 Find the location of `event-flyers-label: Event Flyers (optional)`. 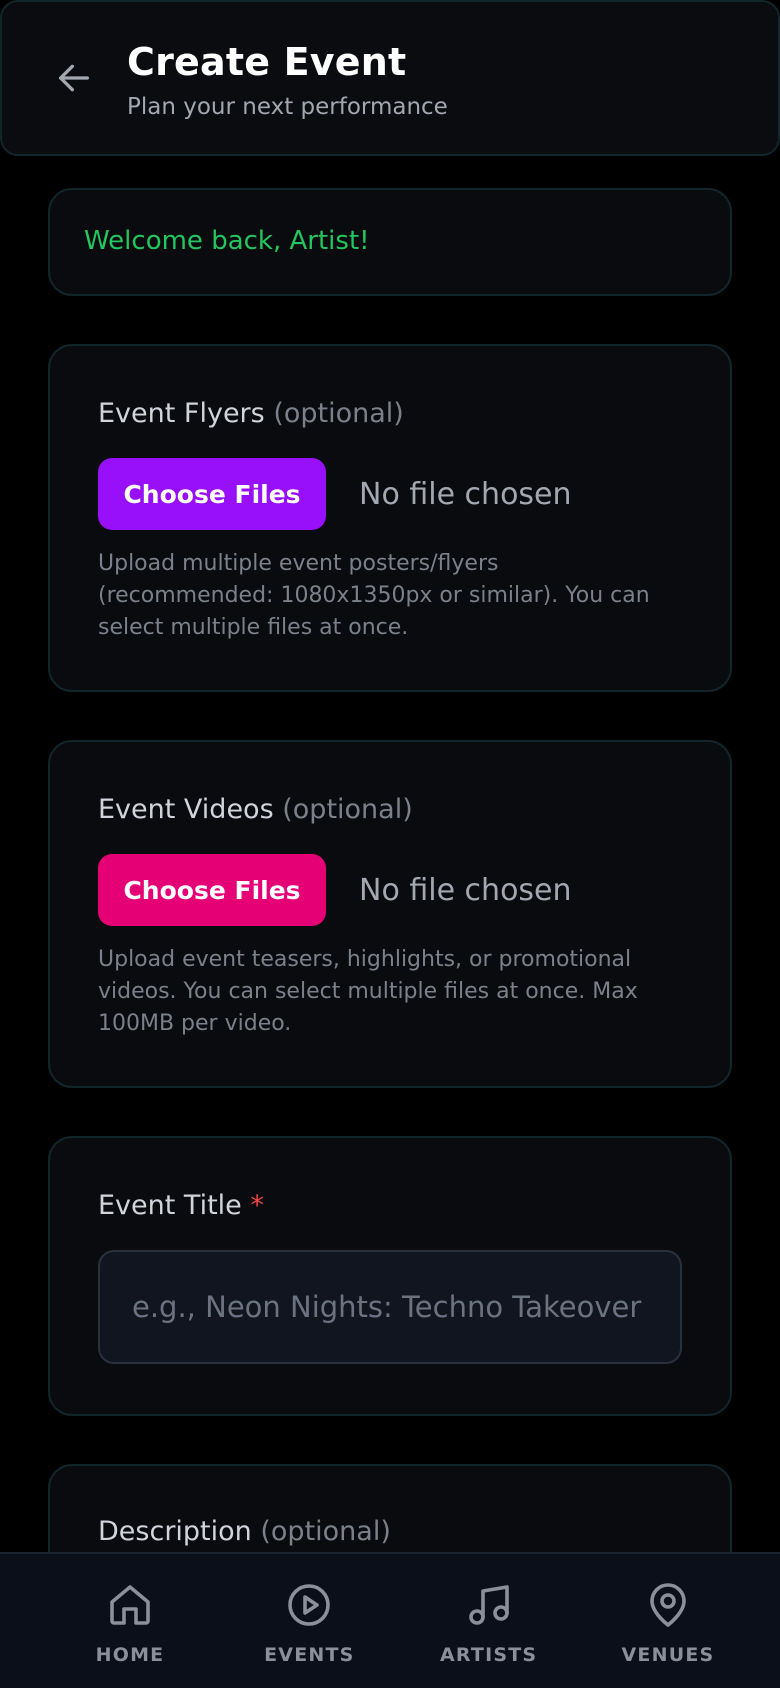

event-flyers-label: Event Flyers (optional) is located at coordinates (251, 413).